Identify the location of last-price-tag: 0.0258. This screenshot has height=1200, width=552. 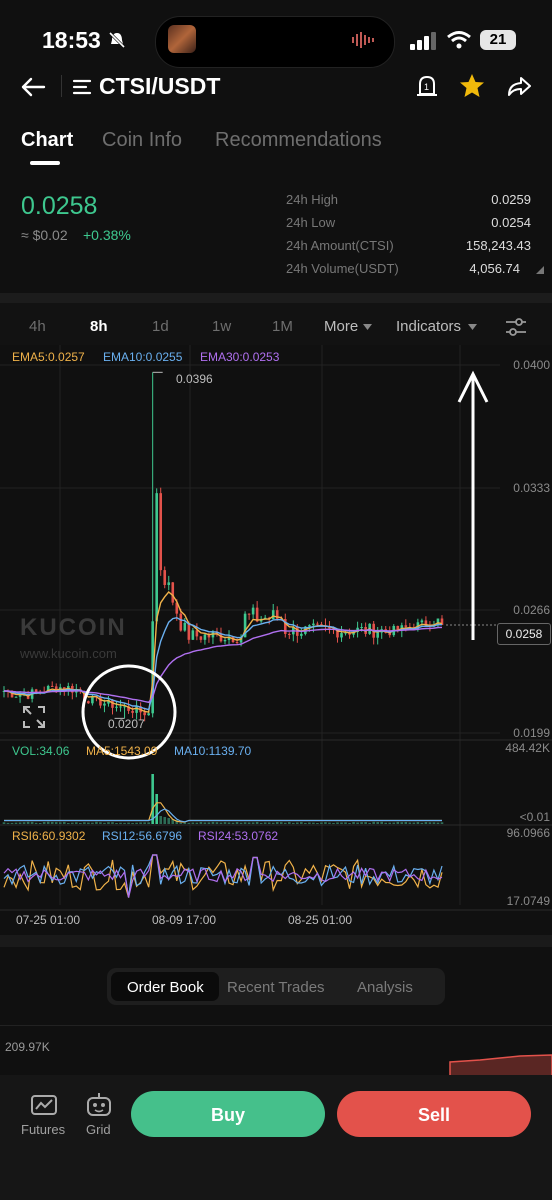
(524, 634).